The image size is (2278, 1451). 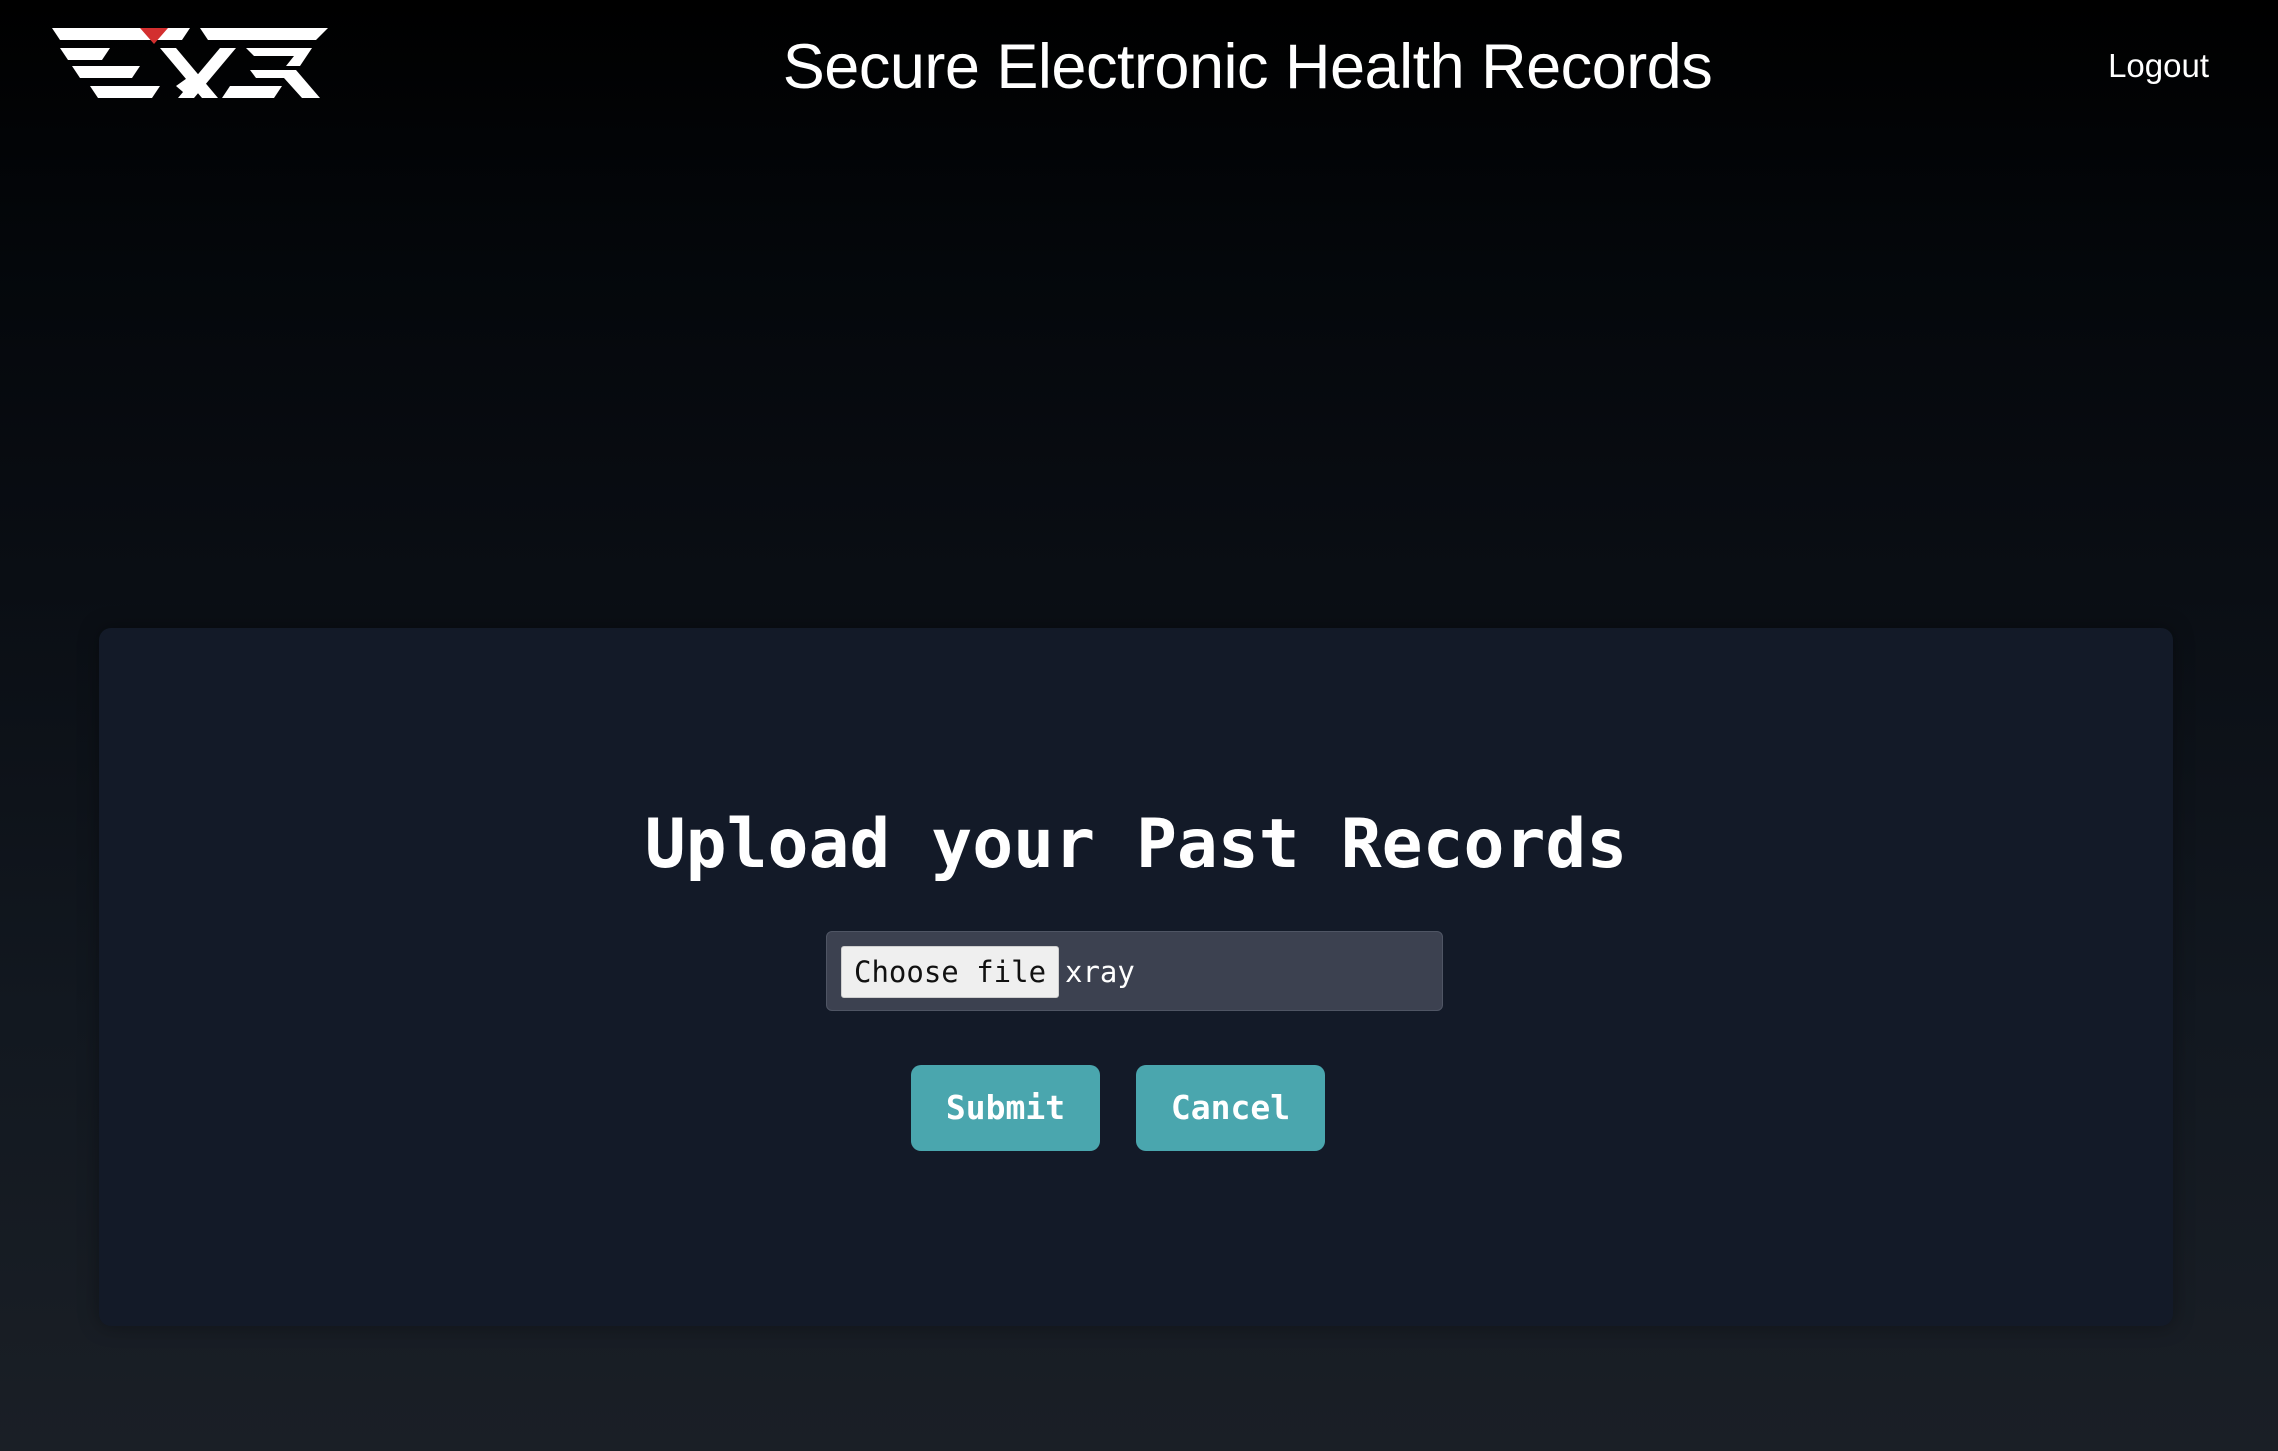 I want to click on upload-title: Upload your Past Records, so click(x=1136, y=844).